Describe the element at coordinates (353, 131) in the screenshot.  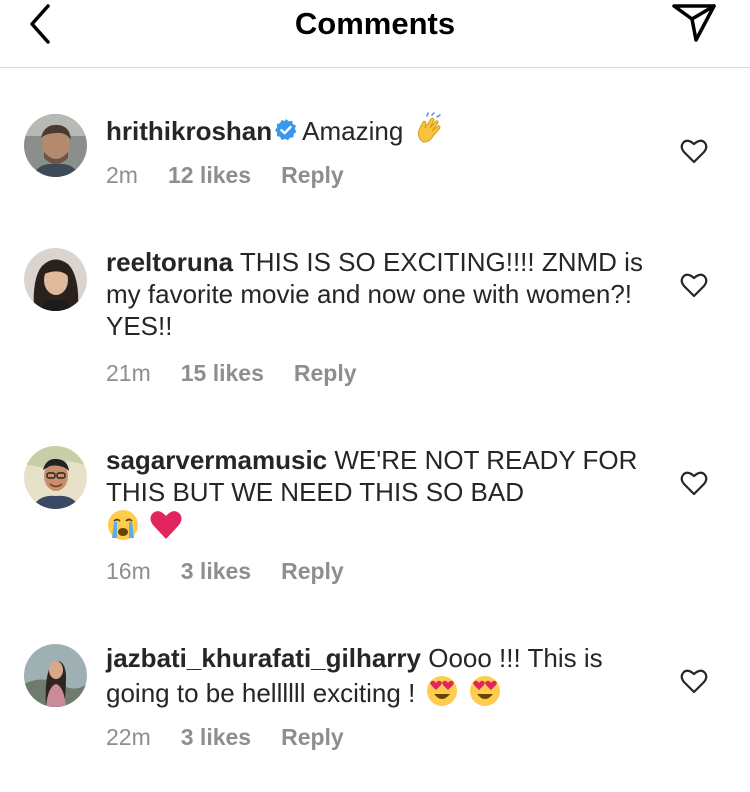
I see `comment-text: Amazing` at that location.